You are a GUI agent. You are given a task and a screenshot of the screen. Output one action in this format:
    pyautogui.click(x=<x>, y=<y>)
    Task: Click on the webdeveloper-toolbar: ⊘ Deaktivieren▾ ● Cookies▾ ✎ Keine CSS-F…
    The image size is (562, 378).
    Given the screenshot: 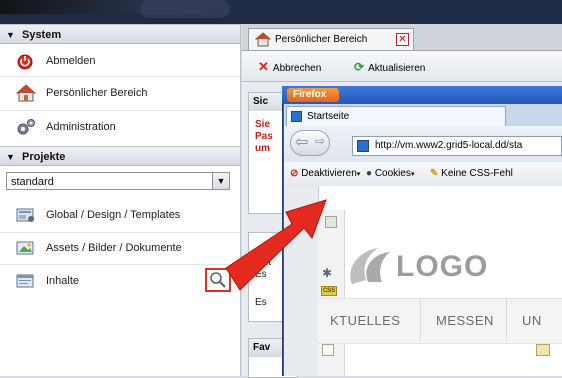 What is the action you would take?
    pyautogui.click(x=423, y=174)
    